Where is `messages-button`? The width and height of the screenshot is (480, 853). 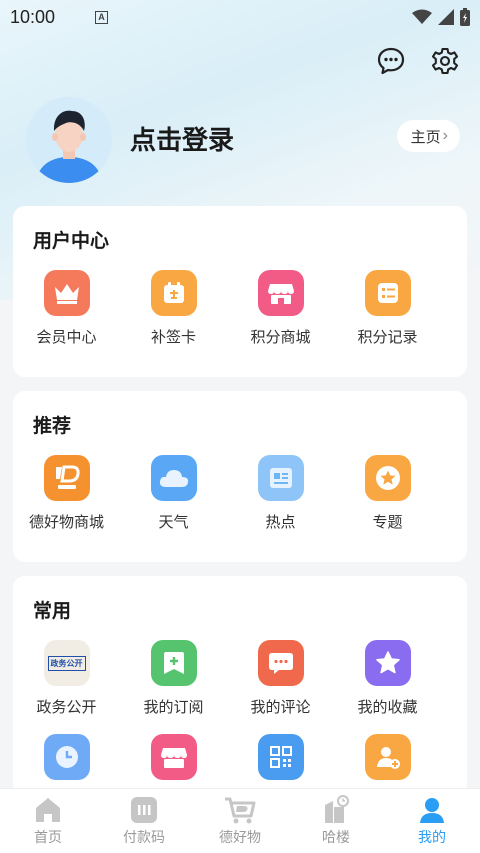
messages-button is located at coordinates (391, 61).